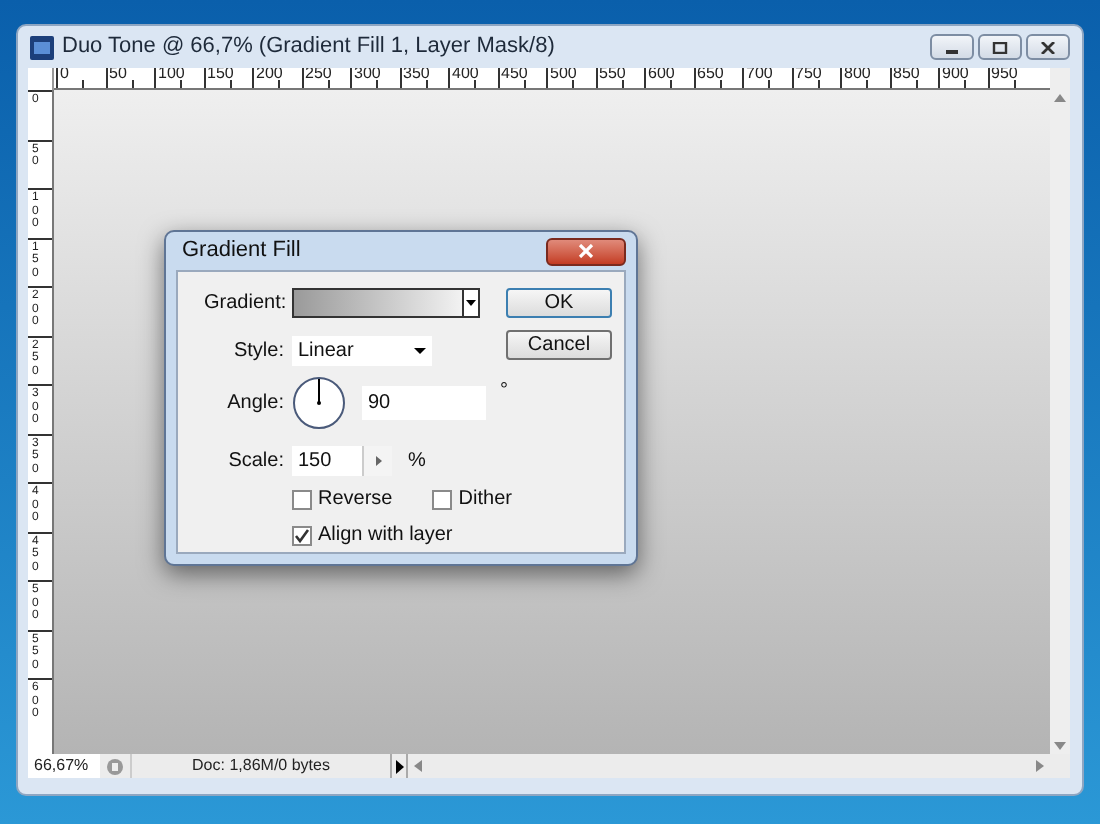 This screenshot has height=824, width=1100. I want to click on checkbox-option: Align with layer, so click(412, 535).